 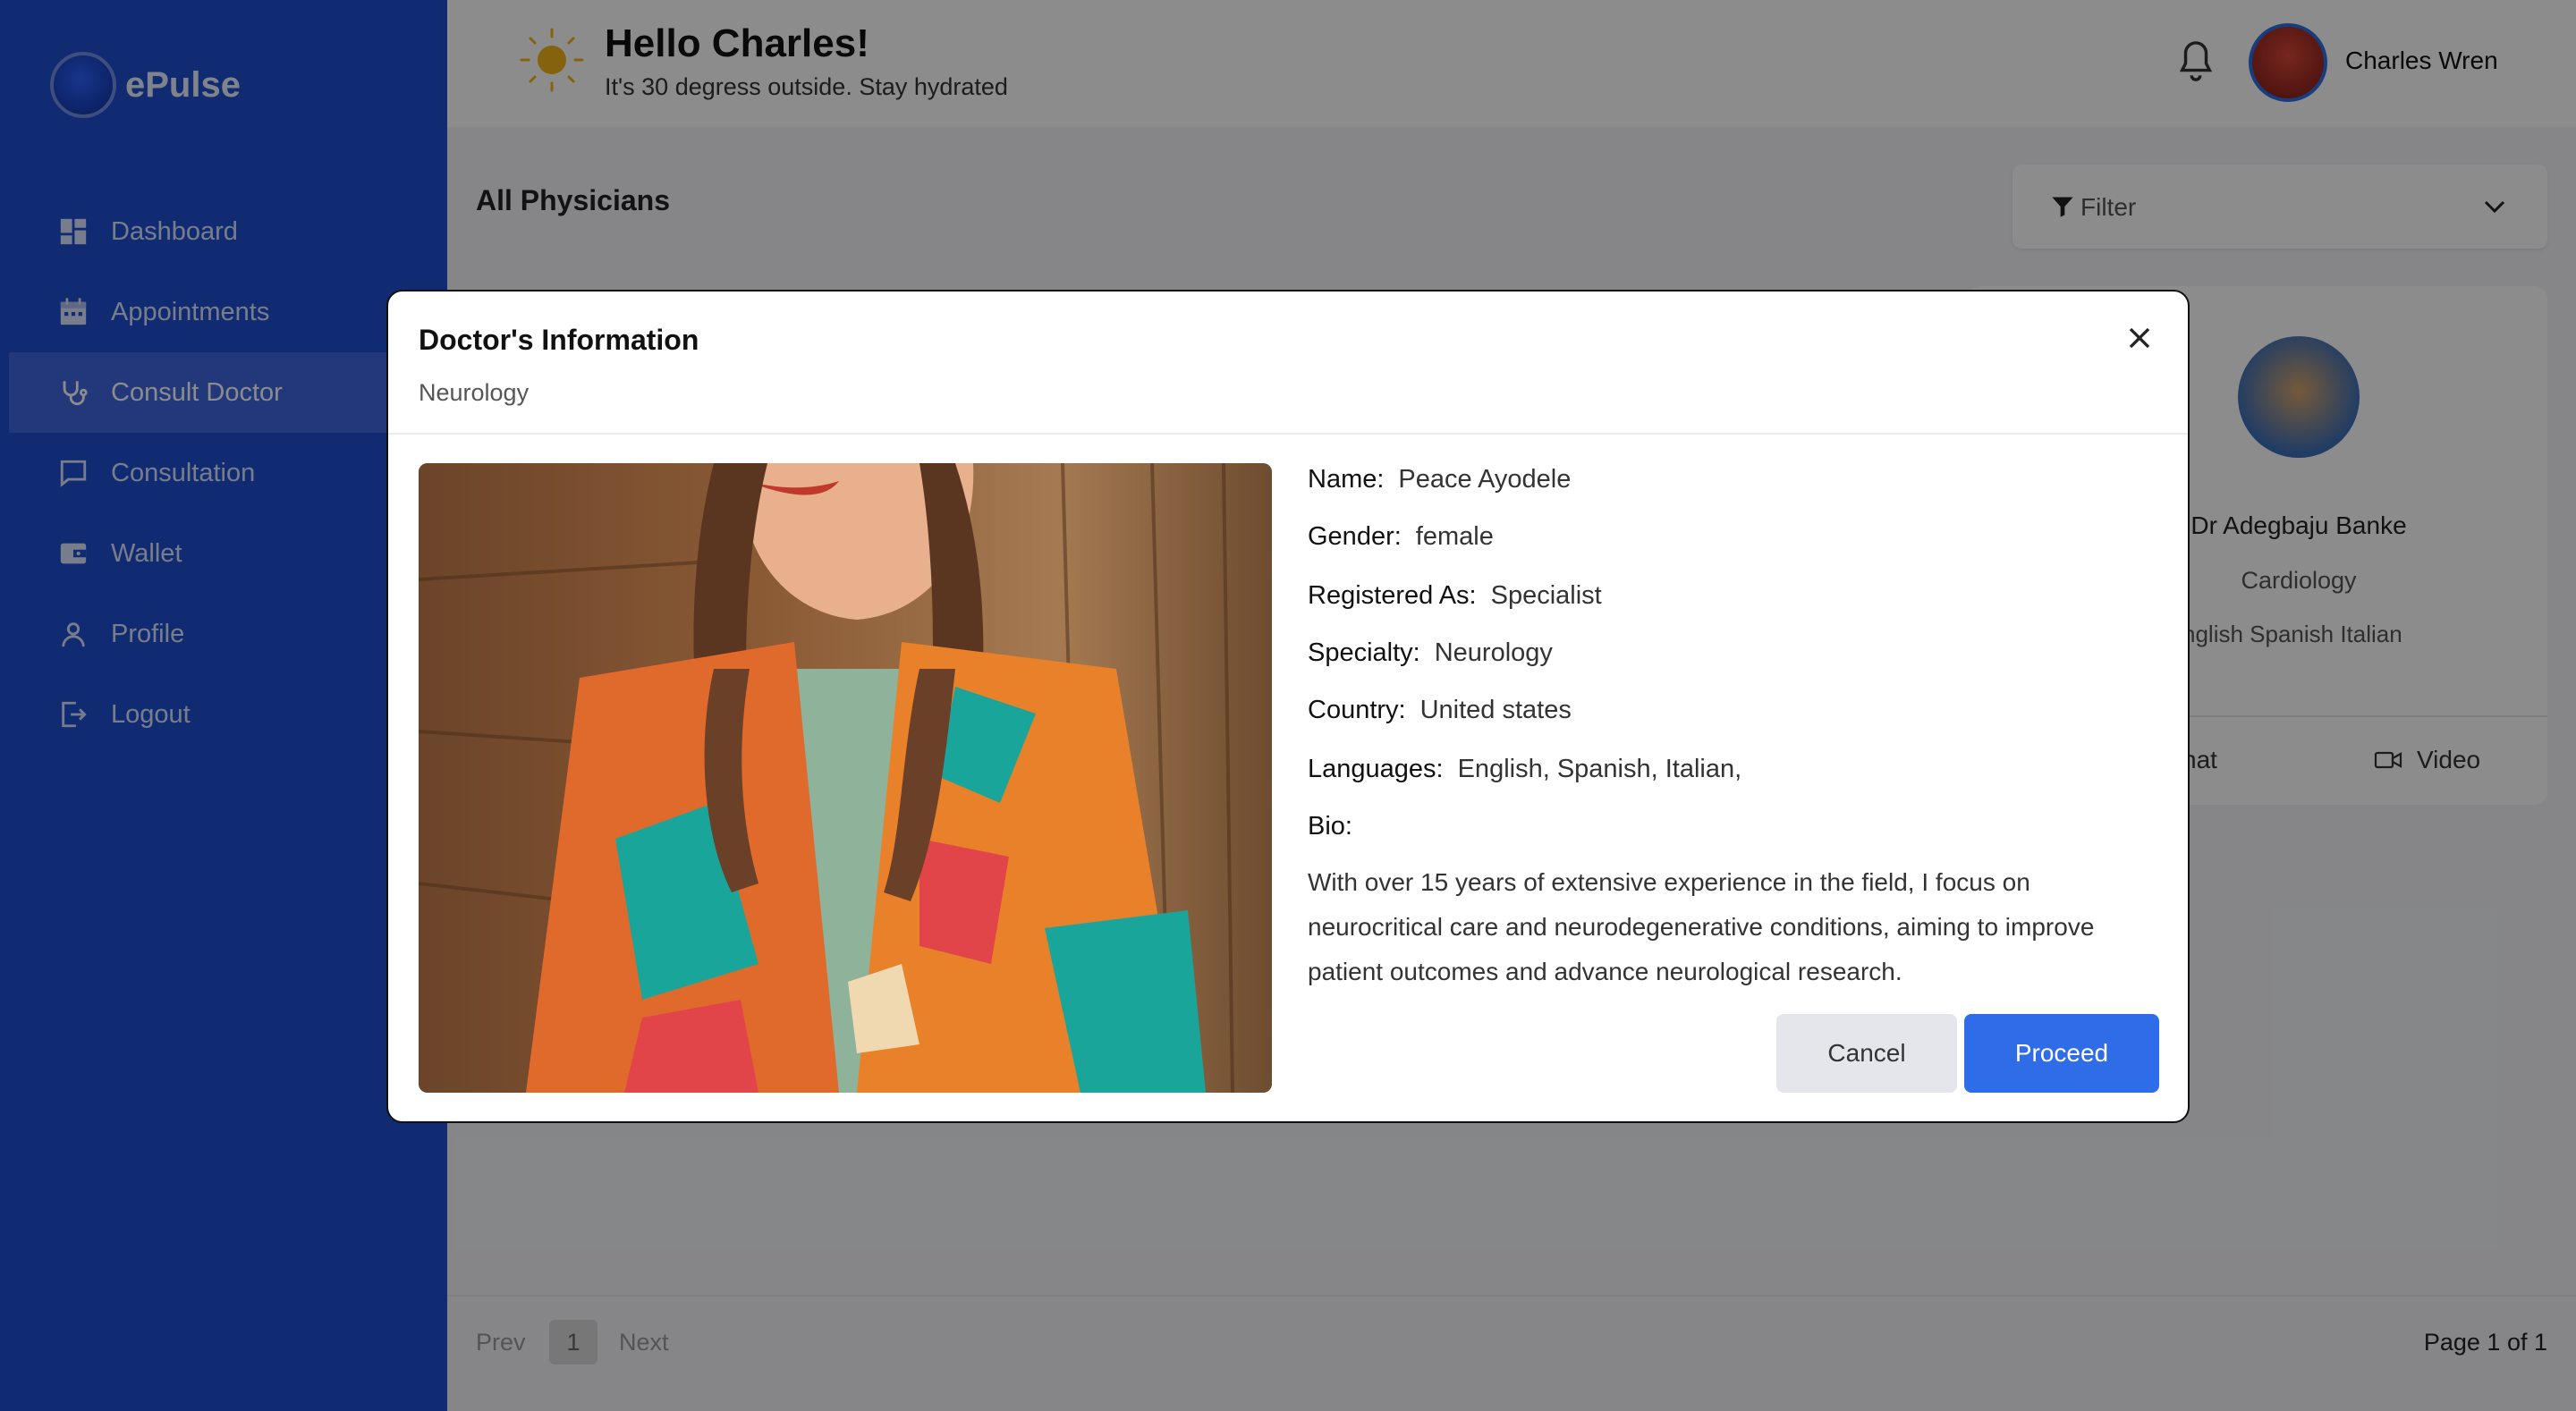 I want to click on detail-value: English, Spanish, Italian,, so click(x=1599, y=769).